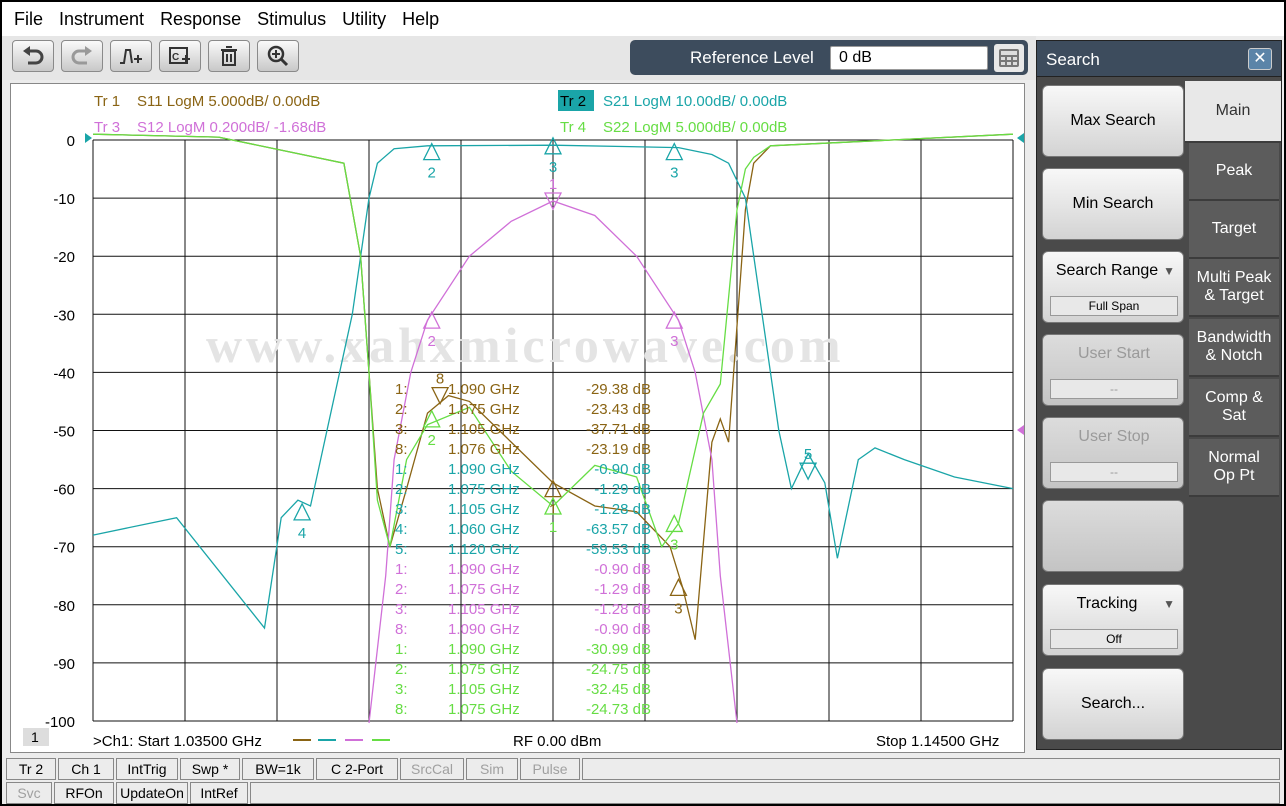 Image resolution: width=1286 pixels, height=806 pixels. Describe the element at coordinates (674, 173) in the screenshot. I see `marker-label: 3` at that location.